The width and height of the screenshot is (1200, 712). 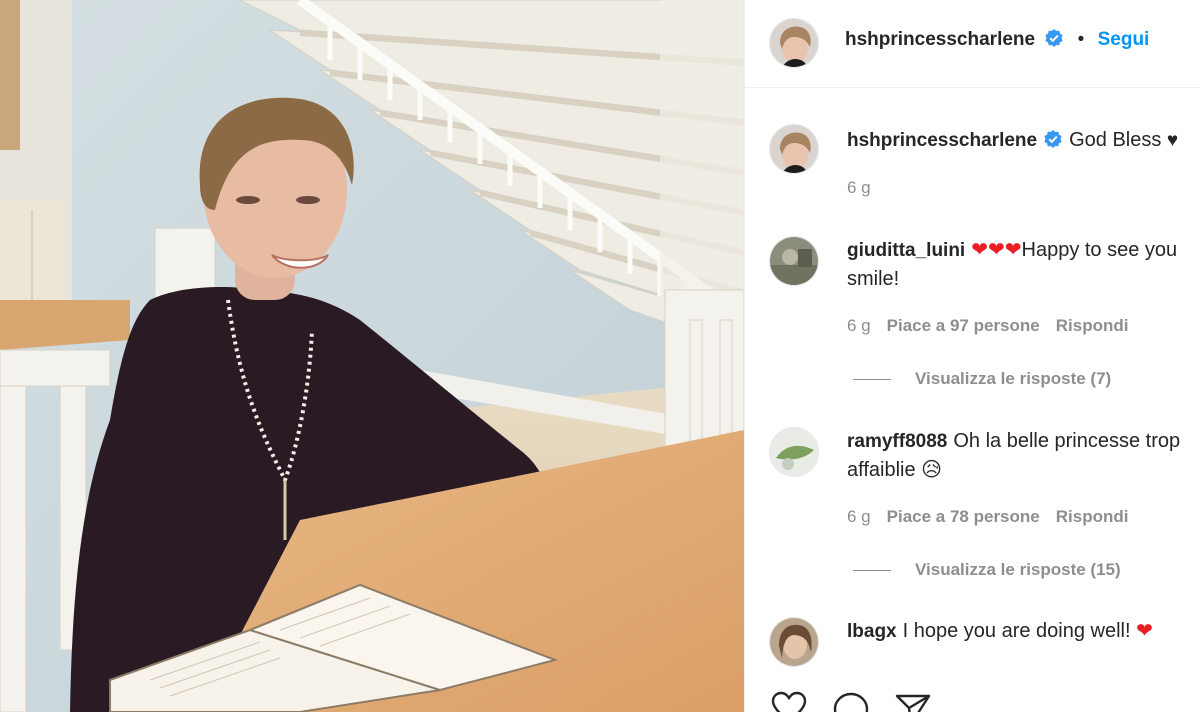 I want to click on sad-face-emoji: 😥, so click(x=931, y=470).